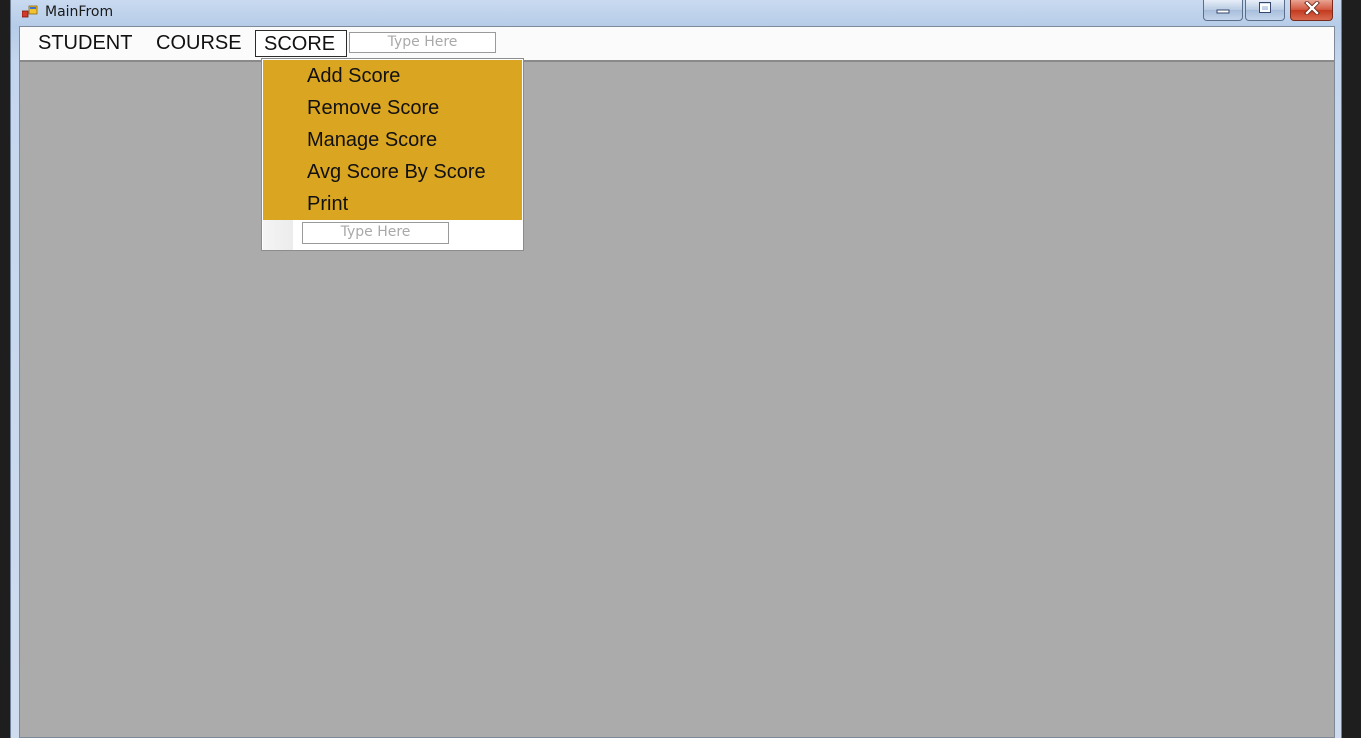 The height and width of the screenshot is (738, 1361). Describe the element at coordinates (199, 43) in the screenshot. I see `menu-course: COURSE` at that location.